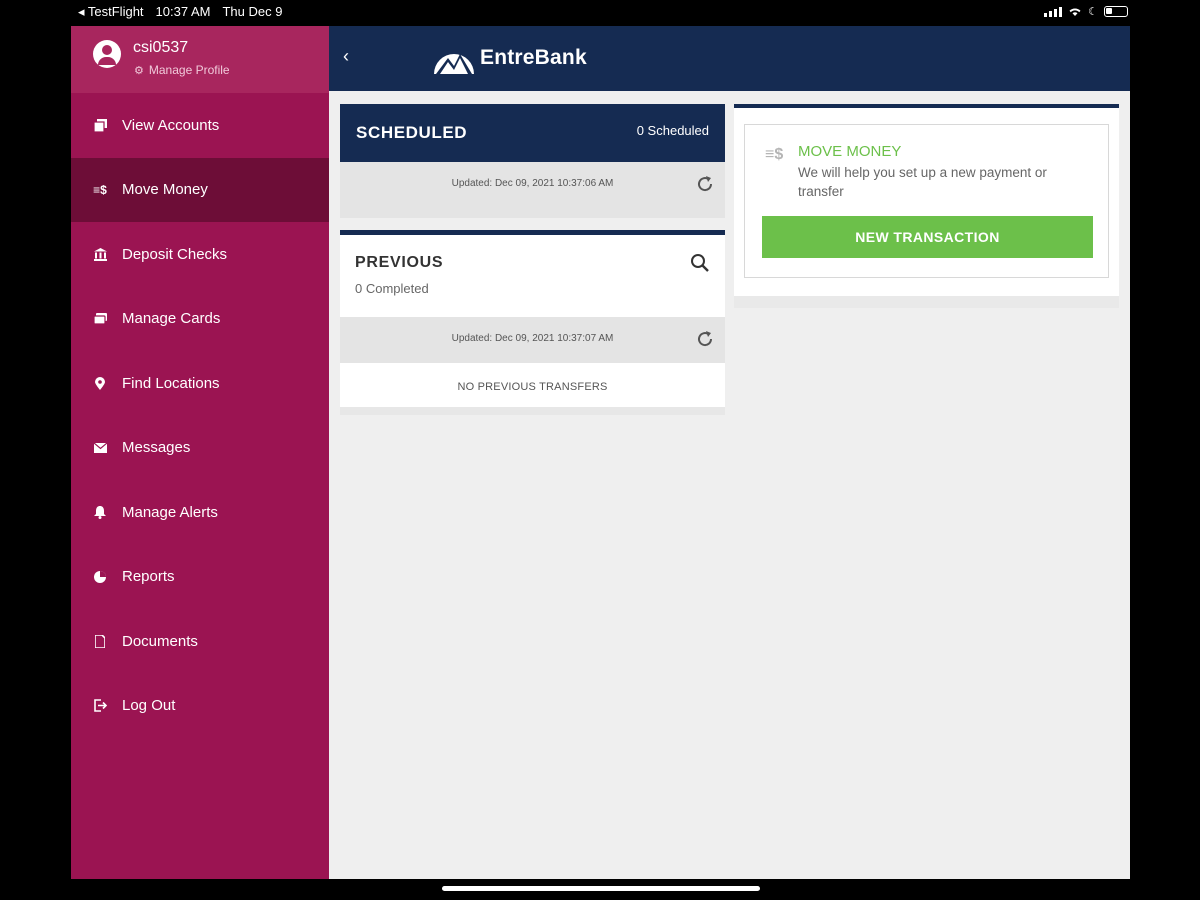  Describe the element at coordinates (200, 59) in the screenshot. I see `profile-header: csi0537 ⚙ Manage Profile` at that location.